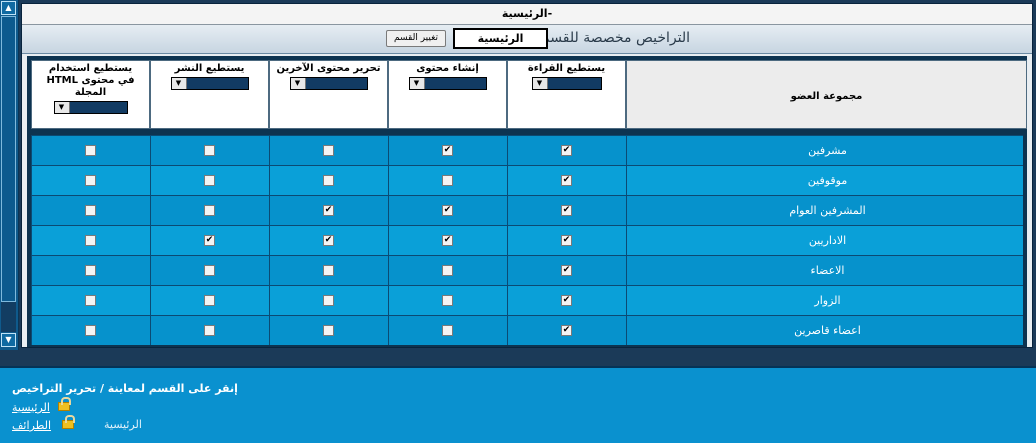  What do you see at coordinates (500, 38) in the screenshot?
I see `section-name-box: الرئيسية` at bounding box center [500, 38].